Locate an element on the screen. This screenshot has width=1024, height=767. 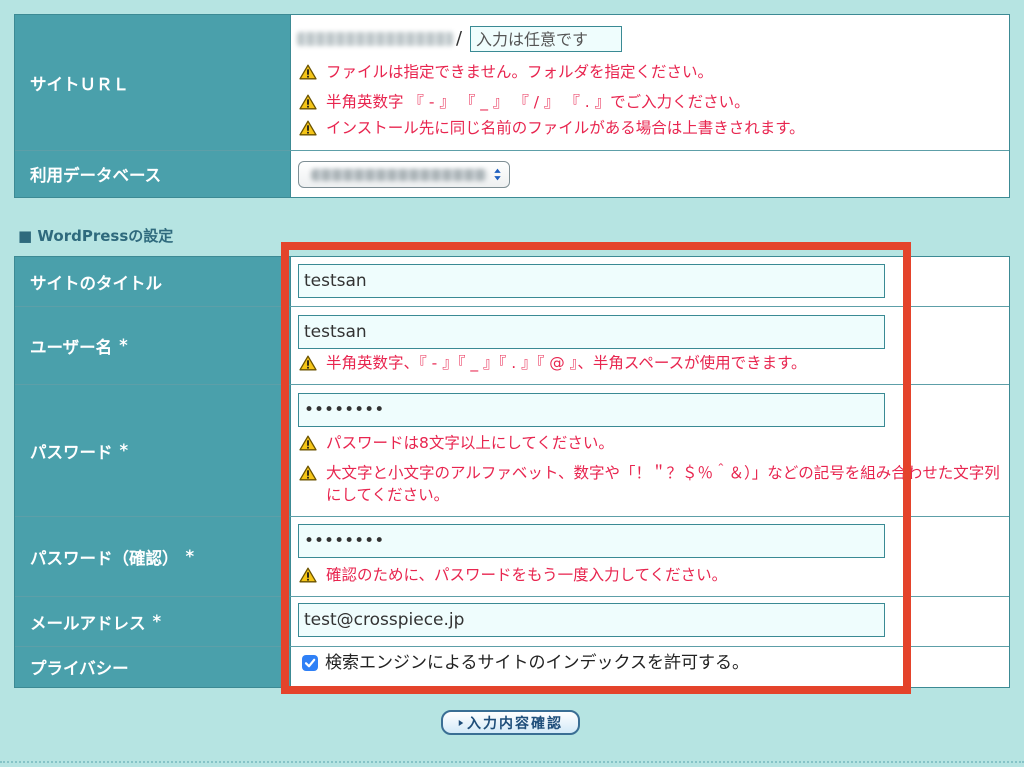
row-site-title: サイトのタイトル is located at coordinates (512, 282).